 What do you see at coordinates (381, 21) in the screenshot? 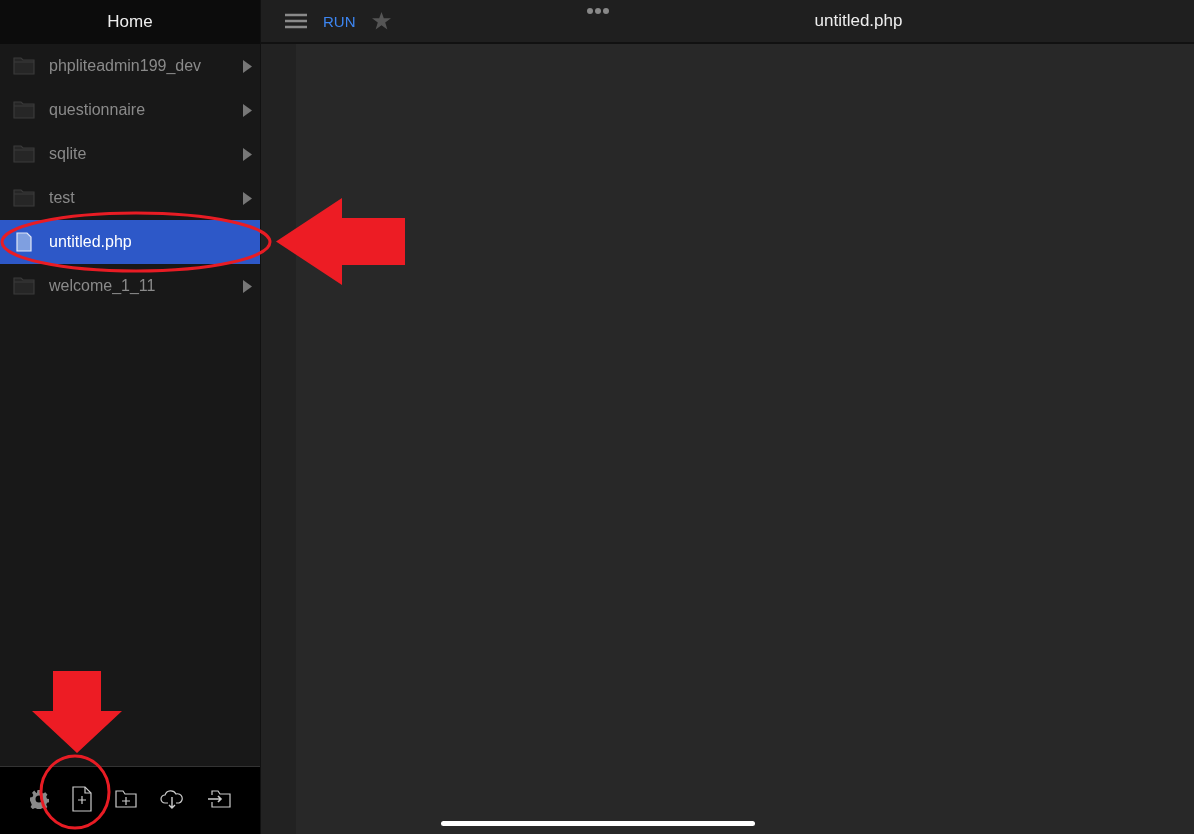
I see `star-icon` at bounding box center [381, 21].